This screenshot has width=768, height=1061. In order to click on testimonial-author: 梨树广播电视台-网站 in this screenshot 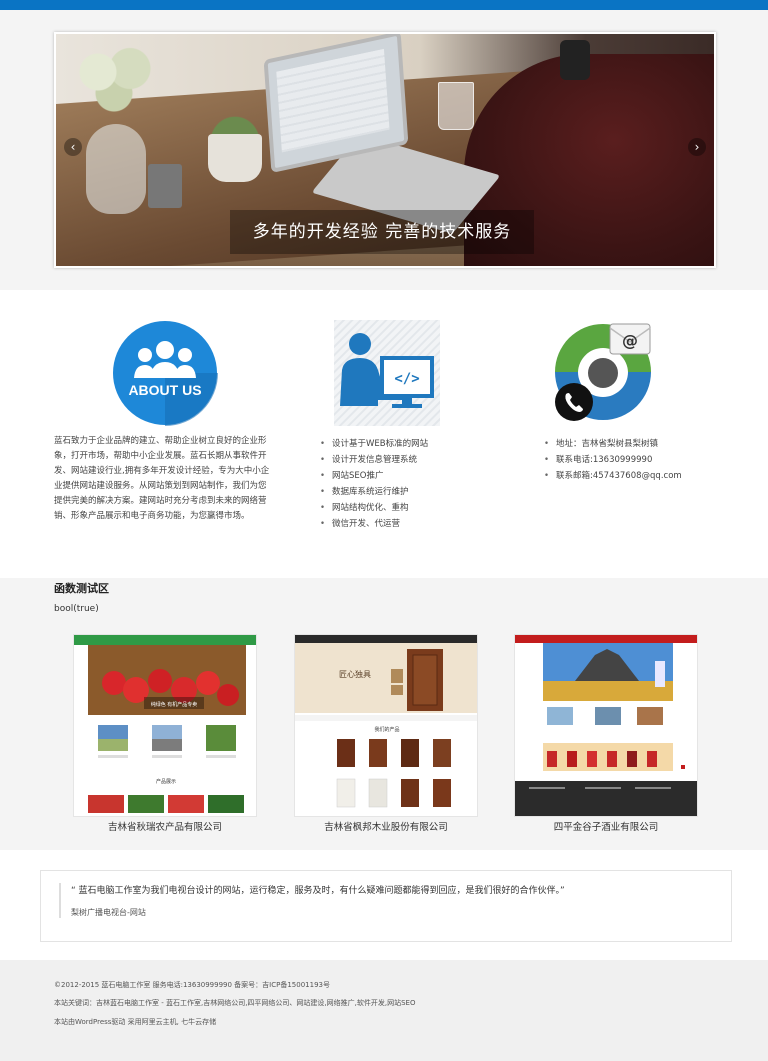, I will do `click(108, 912)`.